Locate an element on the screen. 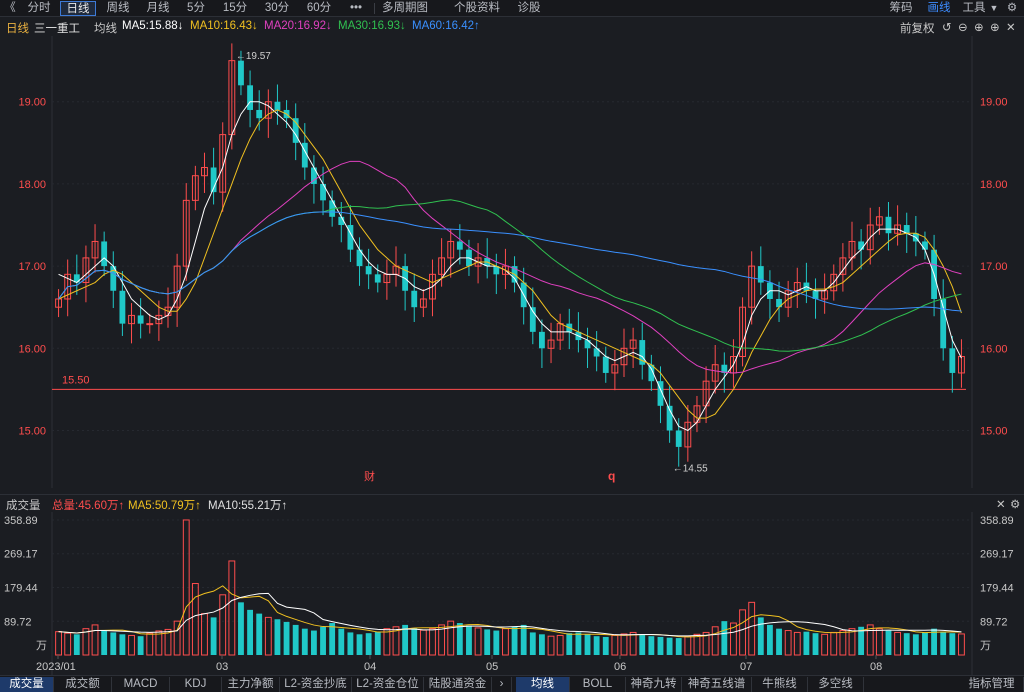 The width and height of the screenshot is (1024, 692). ma30-value: MA30:16.93↓ is located at coordinates (372, 26).